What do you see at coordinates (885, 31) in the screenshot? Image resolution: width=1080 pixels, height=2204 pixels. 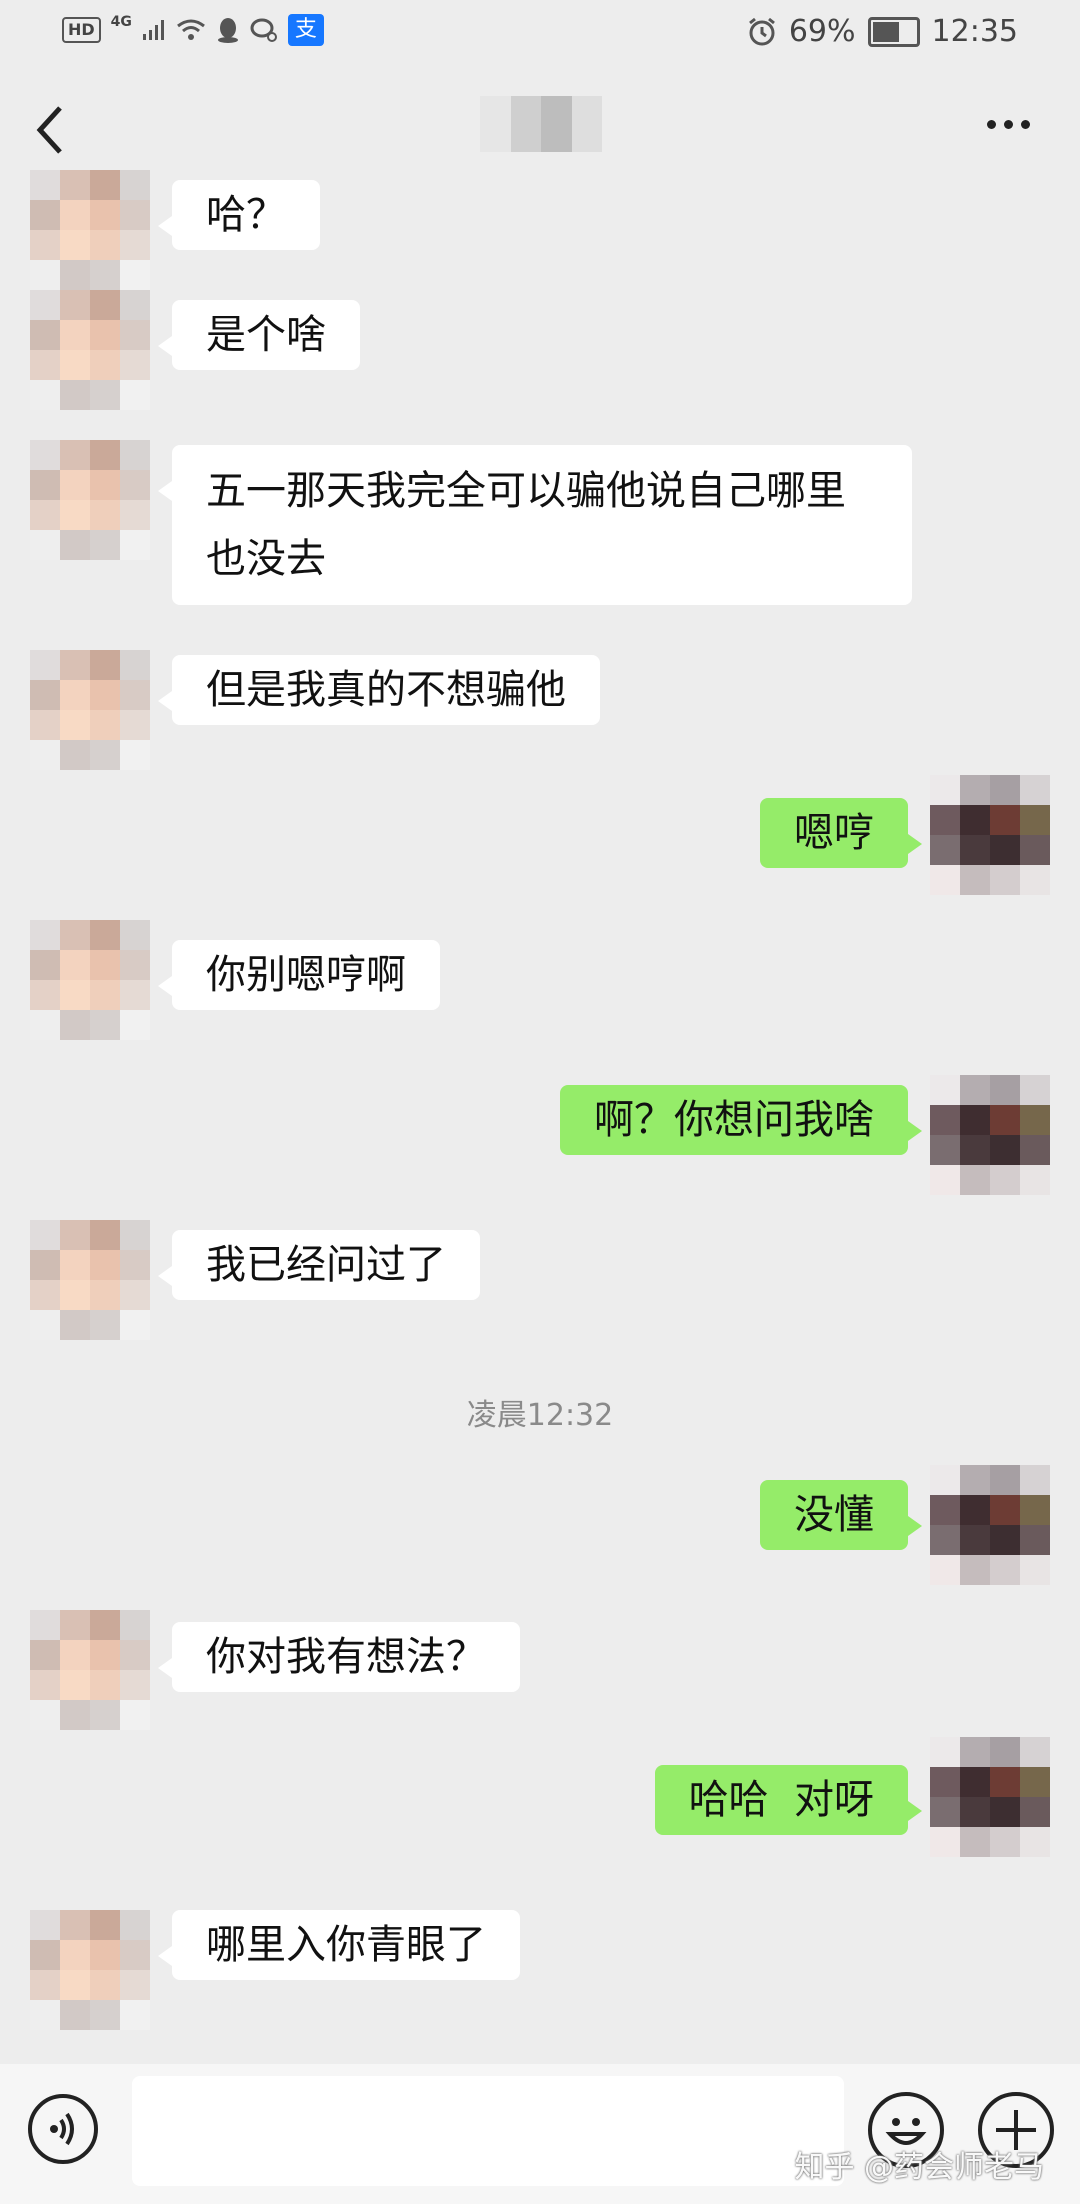 I see `battery-fill` at bounding box center [885, 31].